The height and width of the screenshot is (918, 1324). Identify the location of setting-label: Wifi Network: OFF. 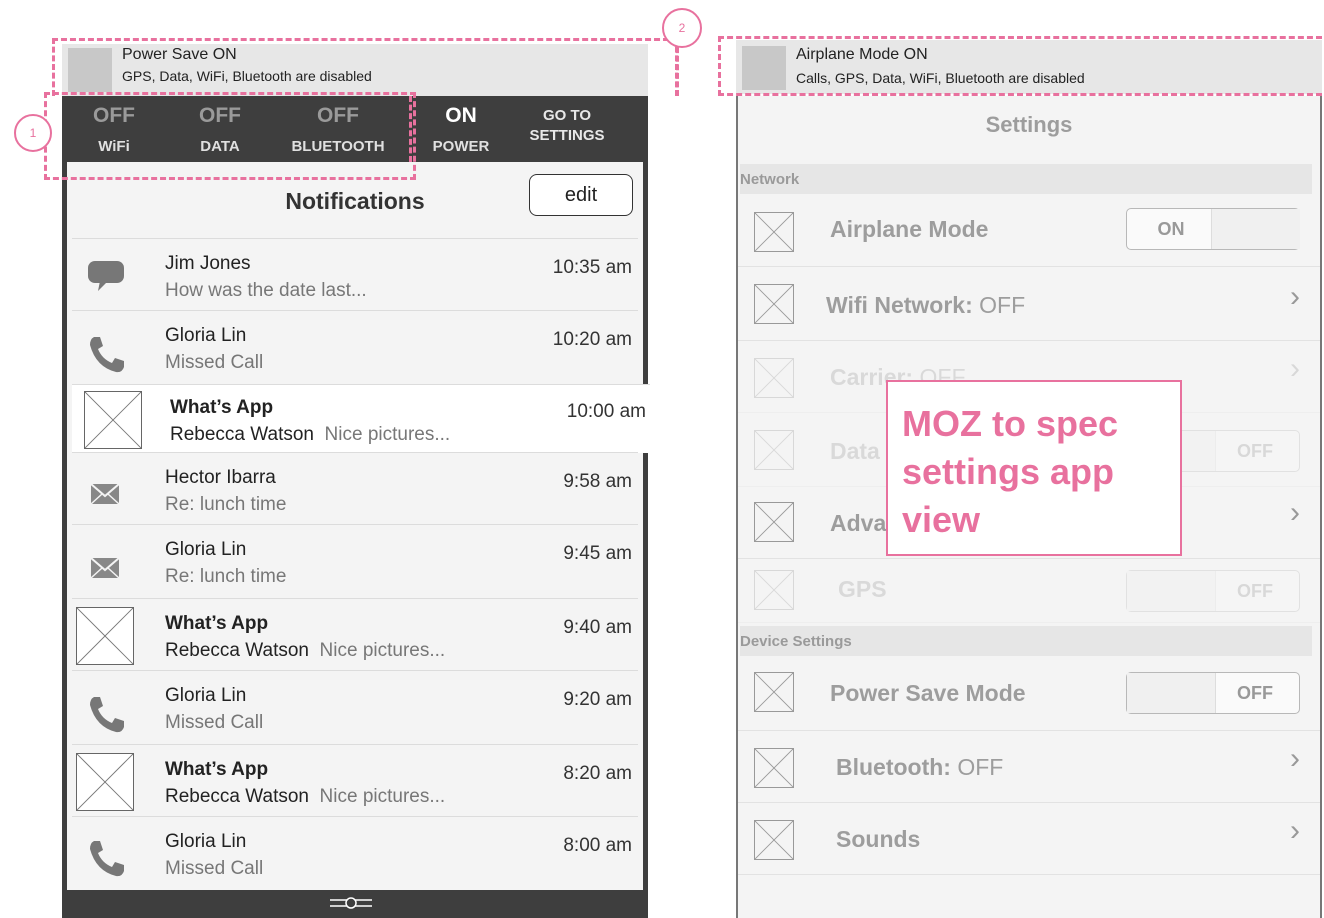
(925, 305).